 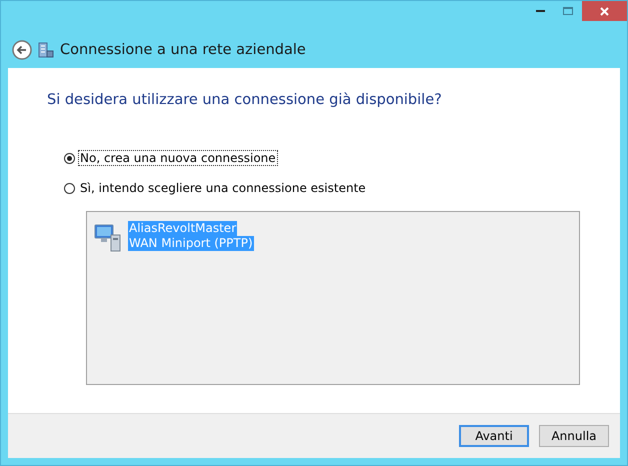 I want to click on window-title: Connessione a una rete aziendale, so click(x=183, y=50).